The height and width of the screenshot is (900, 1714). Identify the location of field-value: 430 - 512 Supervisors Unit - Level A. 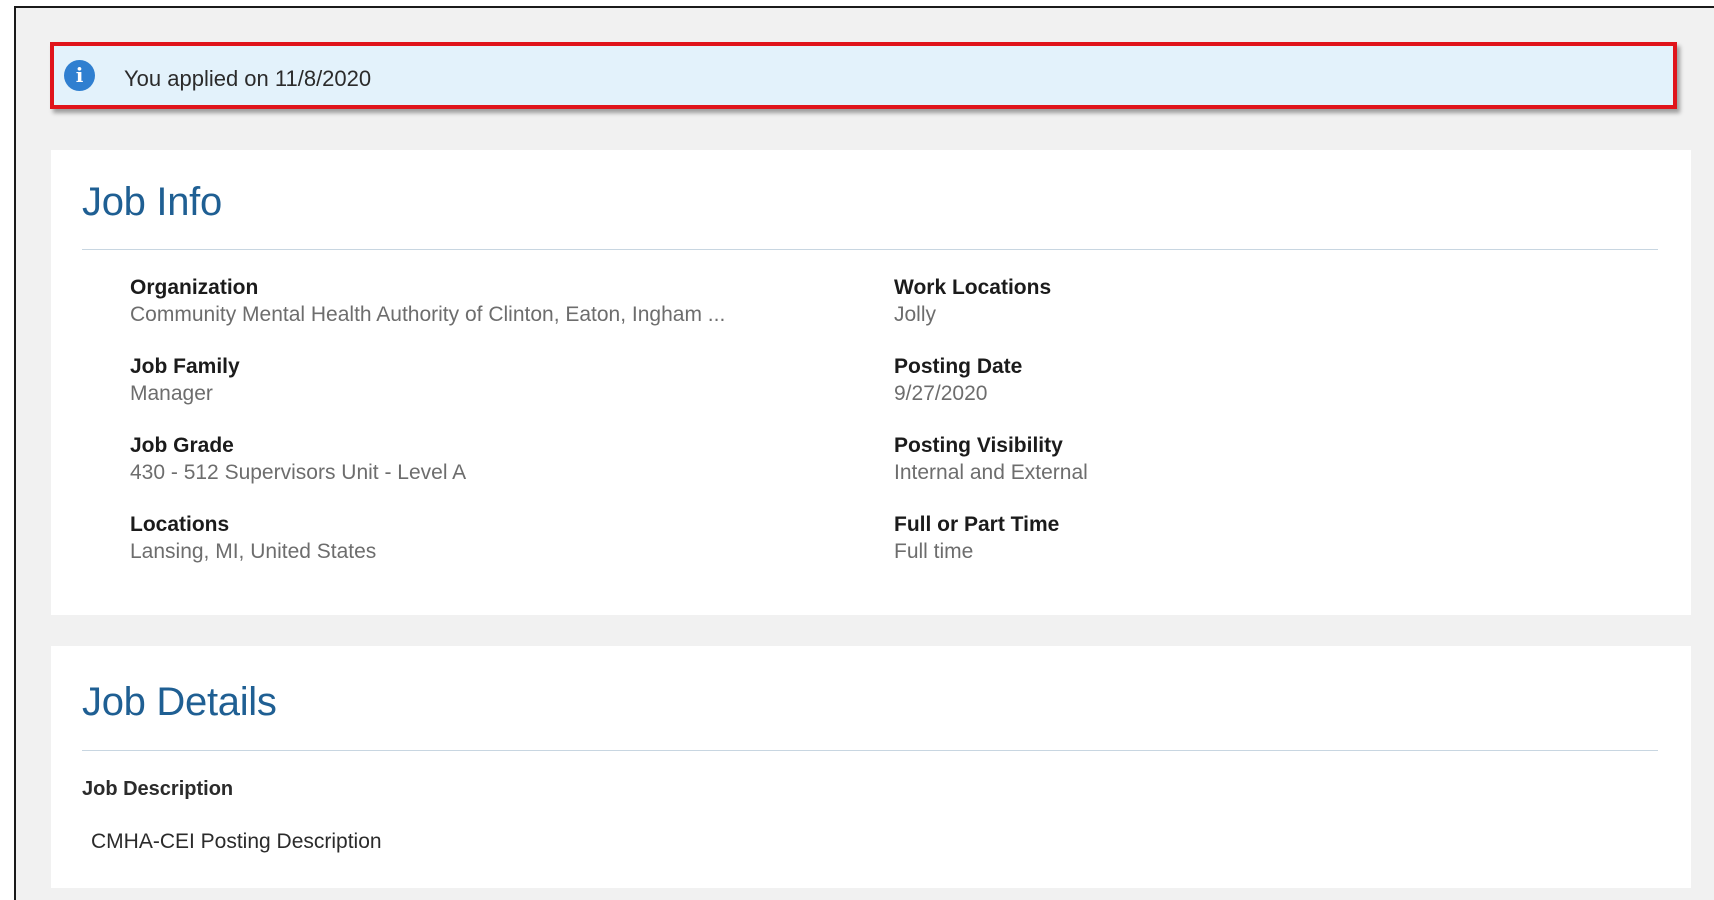
(298, 472).